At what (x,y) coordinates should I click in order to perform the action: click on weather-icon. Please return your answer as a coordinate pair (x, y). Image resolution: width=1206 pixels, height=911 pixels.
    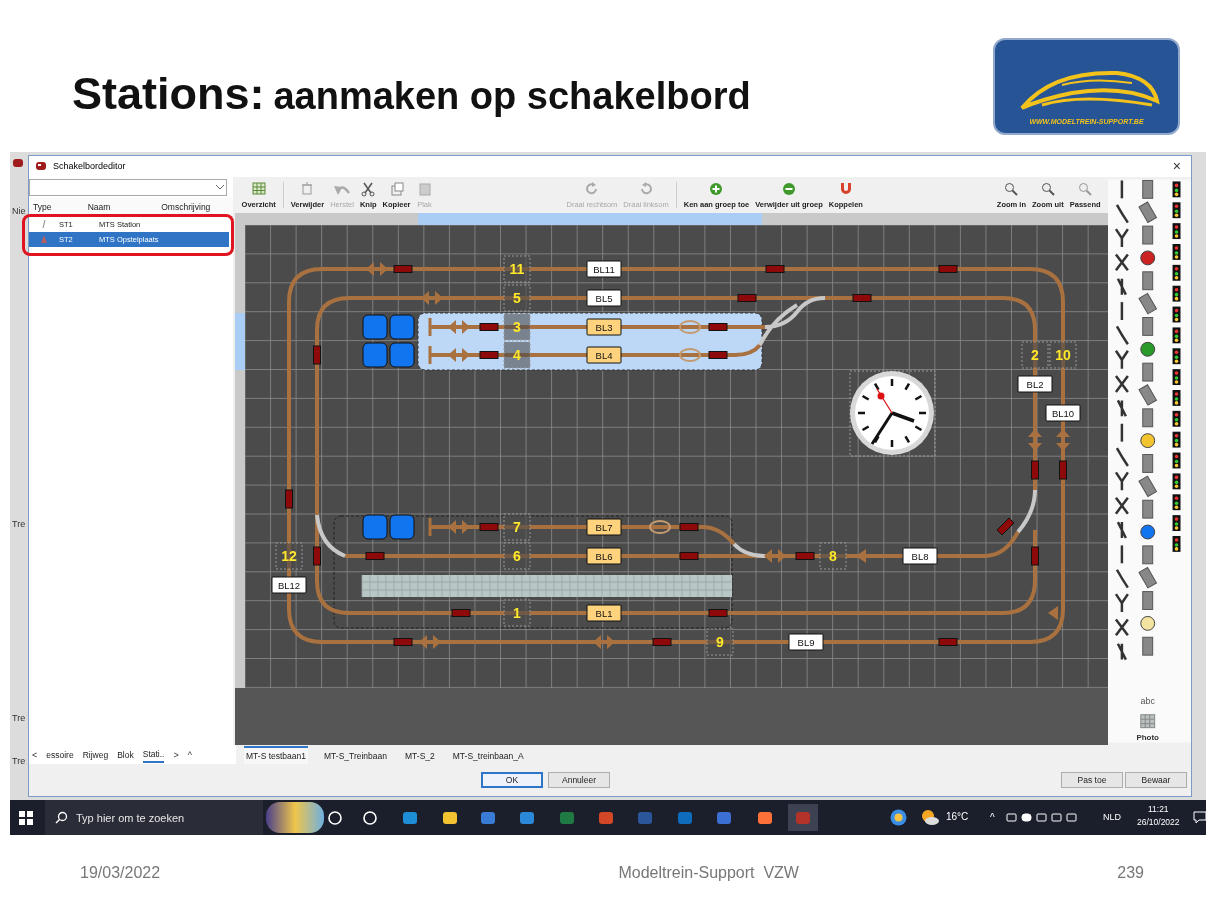
    Looking at the image, I should click on (930, 817).